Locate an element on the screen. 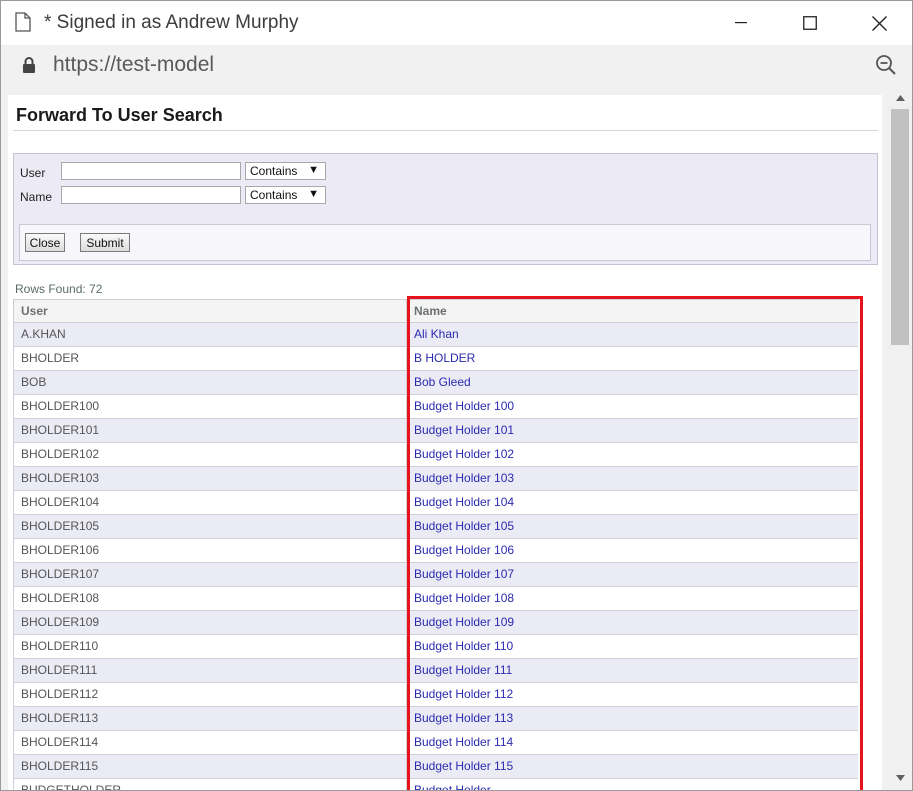 The height and width of the screenshot is (791, 913). name-link: Budget Holder 114 is located at coordinates (635, 742).